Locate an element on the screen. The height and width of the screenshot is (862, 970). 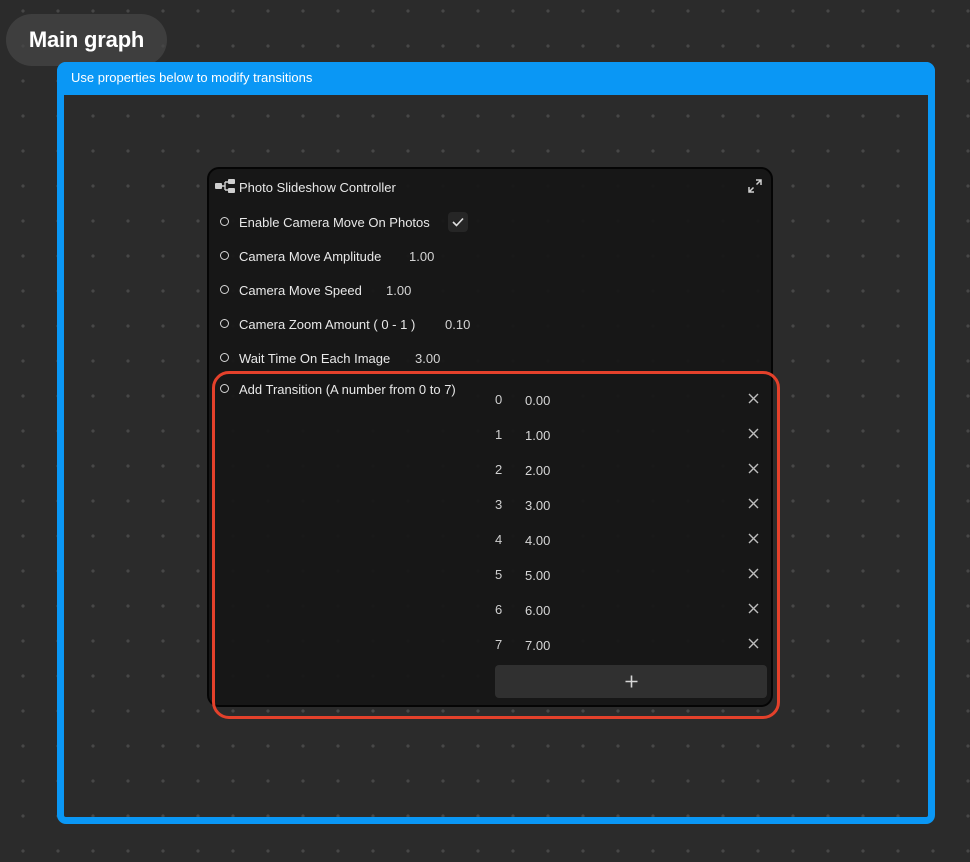
transition-list-item: 0 0.00 is located at coordinates (630, 400).